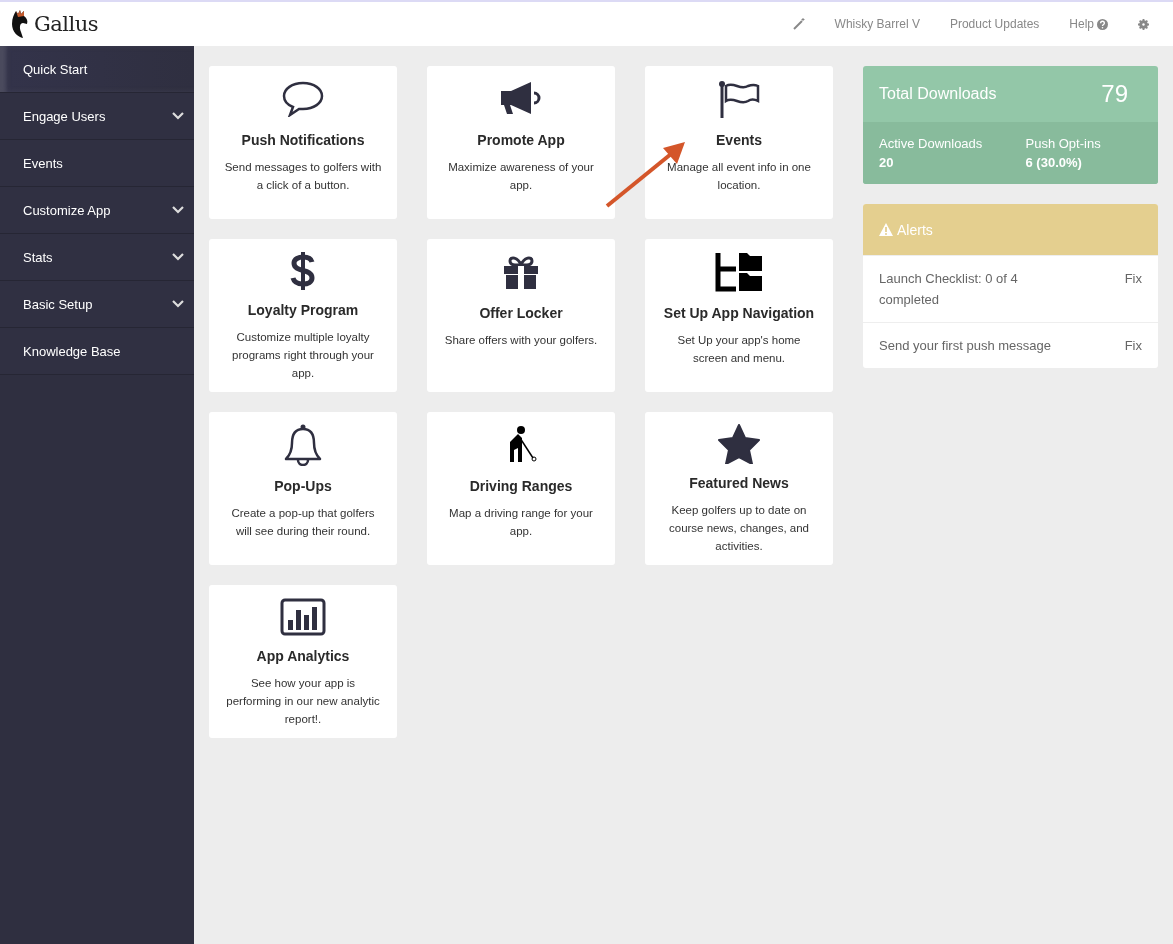 The height and width of the screenshot is (944, 1173). Describe the element at coordinates (931, 143) in the screenshot. I see `stat-label: Active Downloads` at that location.